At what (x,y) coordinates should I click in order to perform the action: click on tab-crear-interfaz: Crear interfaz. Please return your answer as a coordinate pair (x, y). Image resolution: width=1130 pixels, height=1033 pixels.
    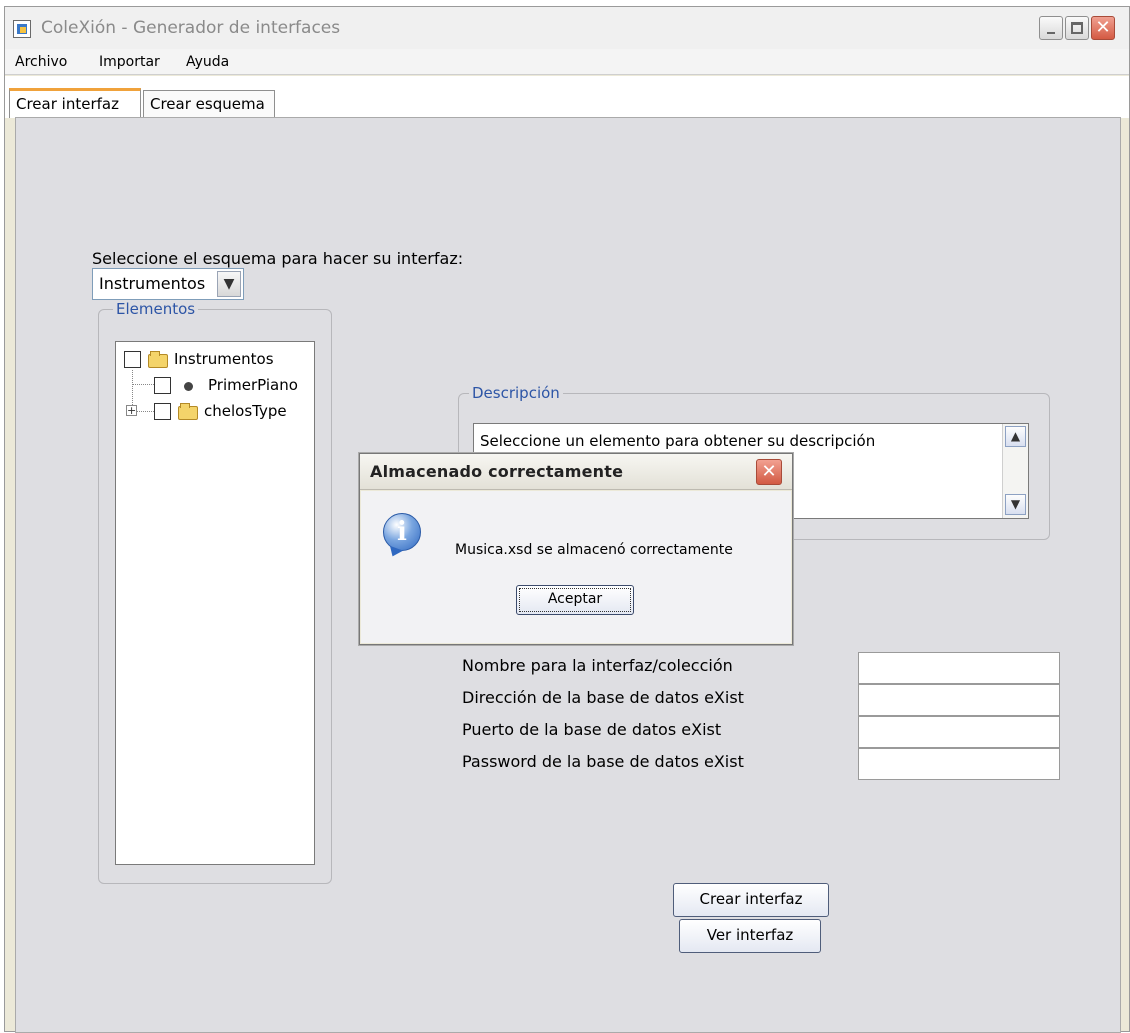
    Looking at the image, I should click on (75, 103).